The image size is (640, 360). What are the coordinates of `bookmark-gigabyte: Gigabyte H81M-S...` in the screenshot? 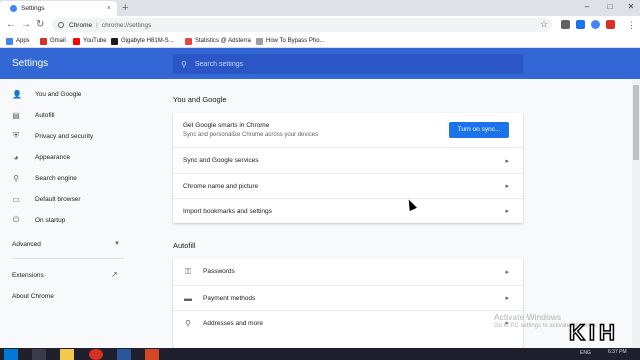 It's located at (142, 41).